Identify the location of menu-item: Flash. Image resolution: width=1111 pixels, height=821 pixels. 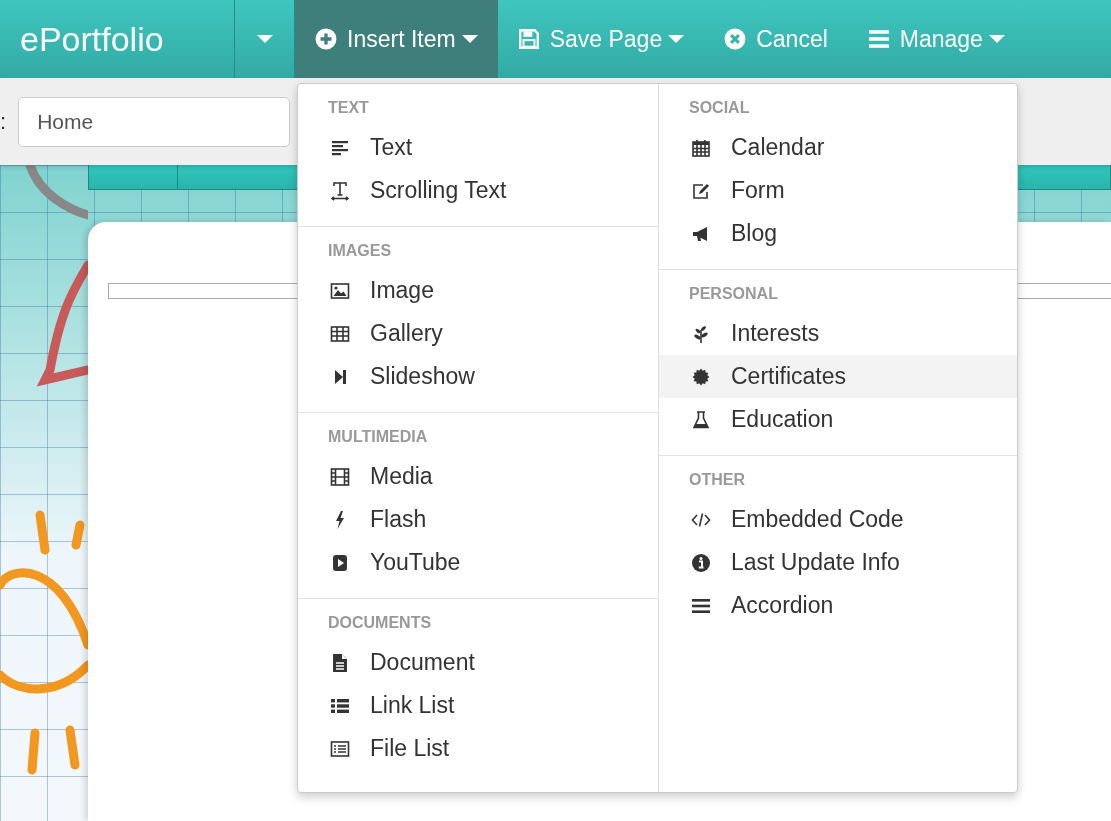
(478, 519).